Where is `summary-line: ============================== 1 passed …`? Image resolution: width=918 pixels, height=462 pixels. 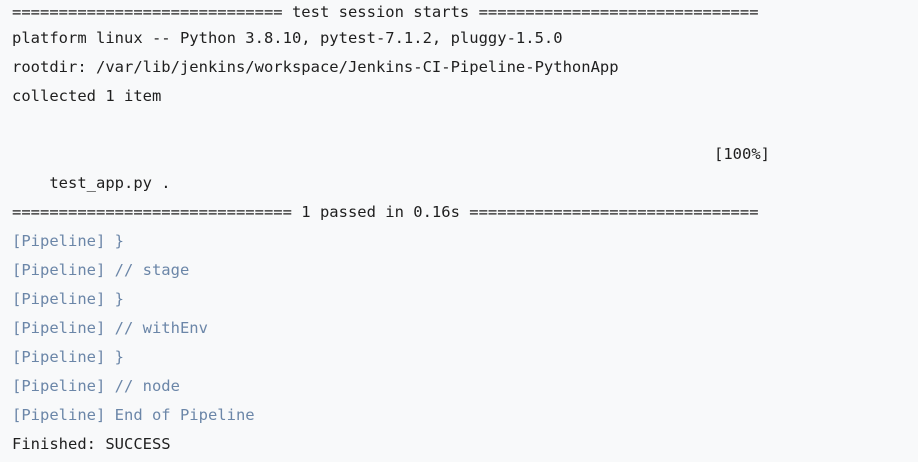
summary-line: ============================== 1 passed … is located at coordinates (385, 212).